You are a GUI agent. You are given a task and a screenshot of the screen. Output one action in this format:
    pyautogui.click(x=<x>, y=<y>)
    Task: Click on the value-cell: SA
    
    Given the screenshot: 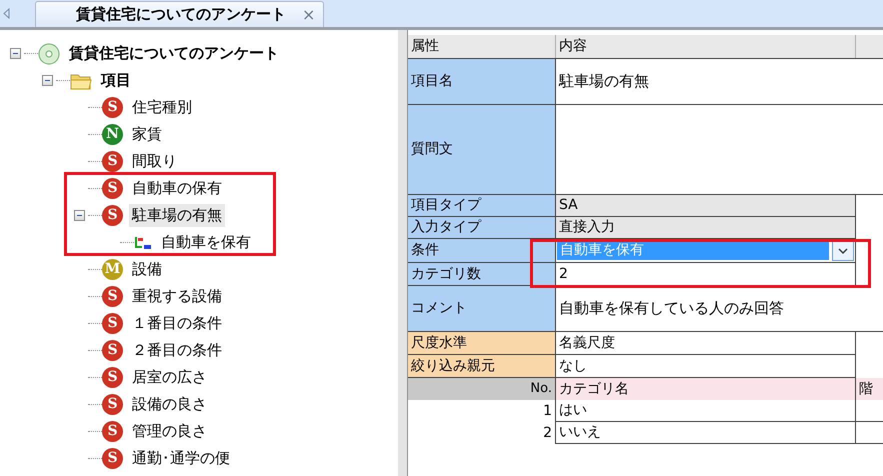 What is the action you would take?
    pyautogui.click(x=706, y=206)
    